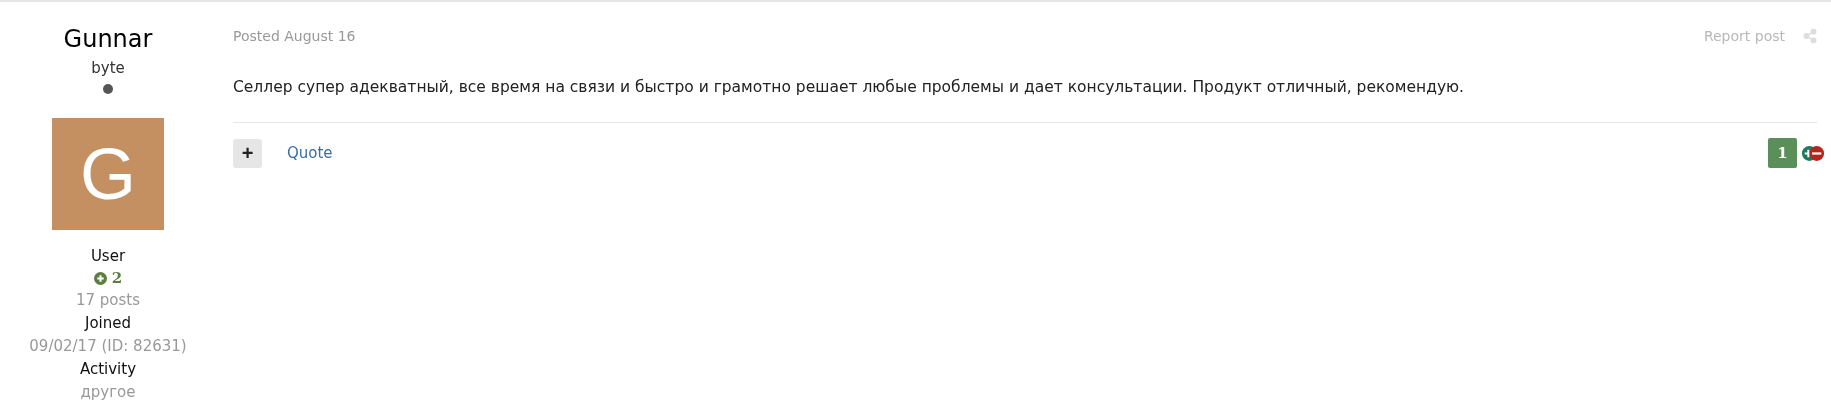 The width and height of the screenshot is (1831, 405). What do you see at coordinates (108, 346) in the screenshot?
I see `joined-date: 09/02/17 (ID: 82631)` at bounding box center [108, 346].